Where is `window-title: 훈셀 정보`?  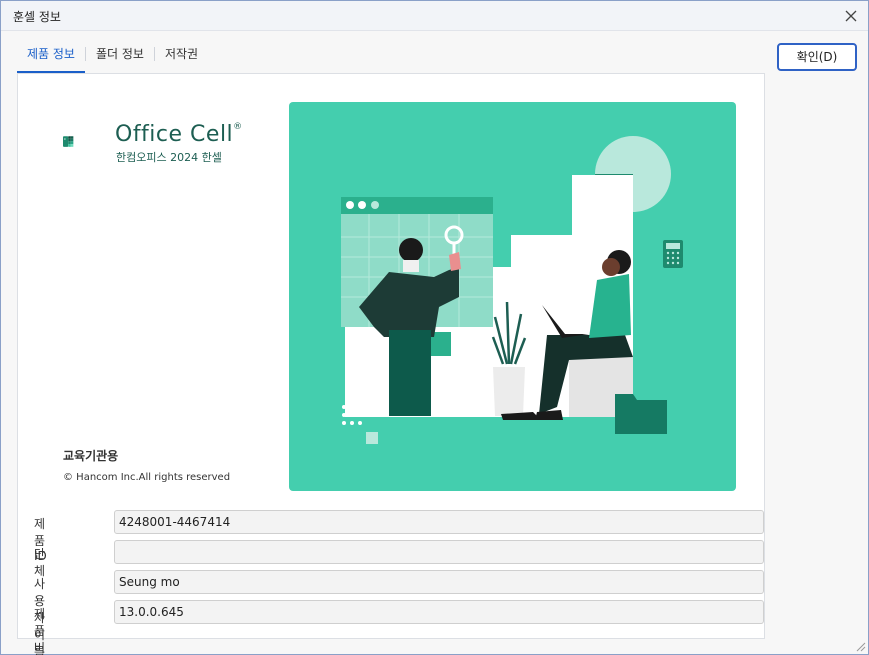
window-title: 훈셀 정보 is located at coordinates (37, 17).